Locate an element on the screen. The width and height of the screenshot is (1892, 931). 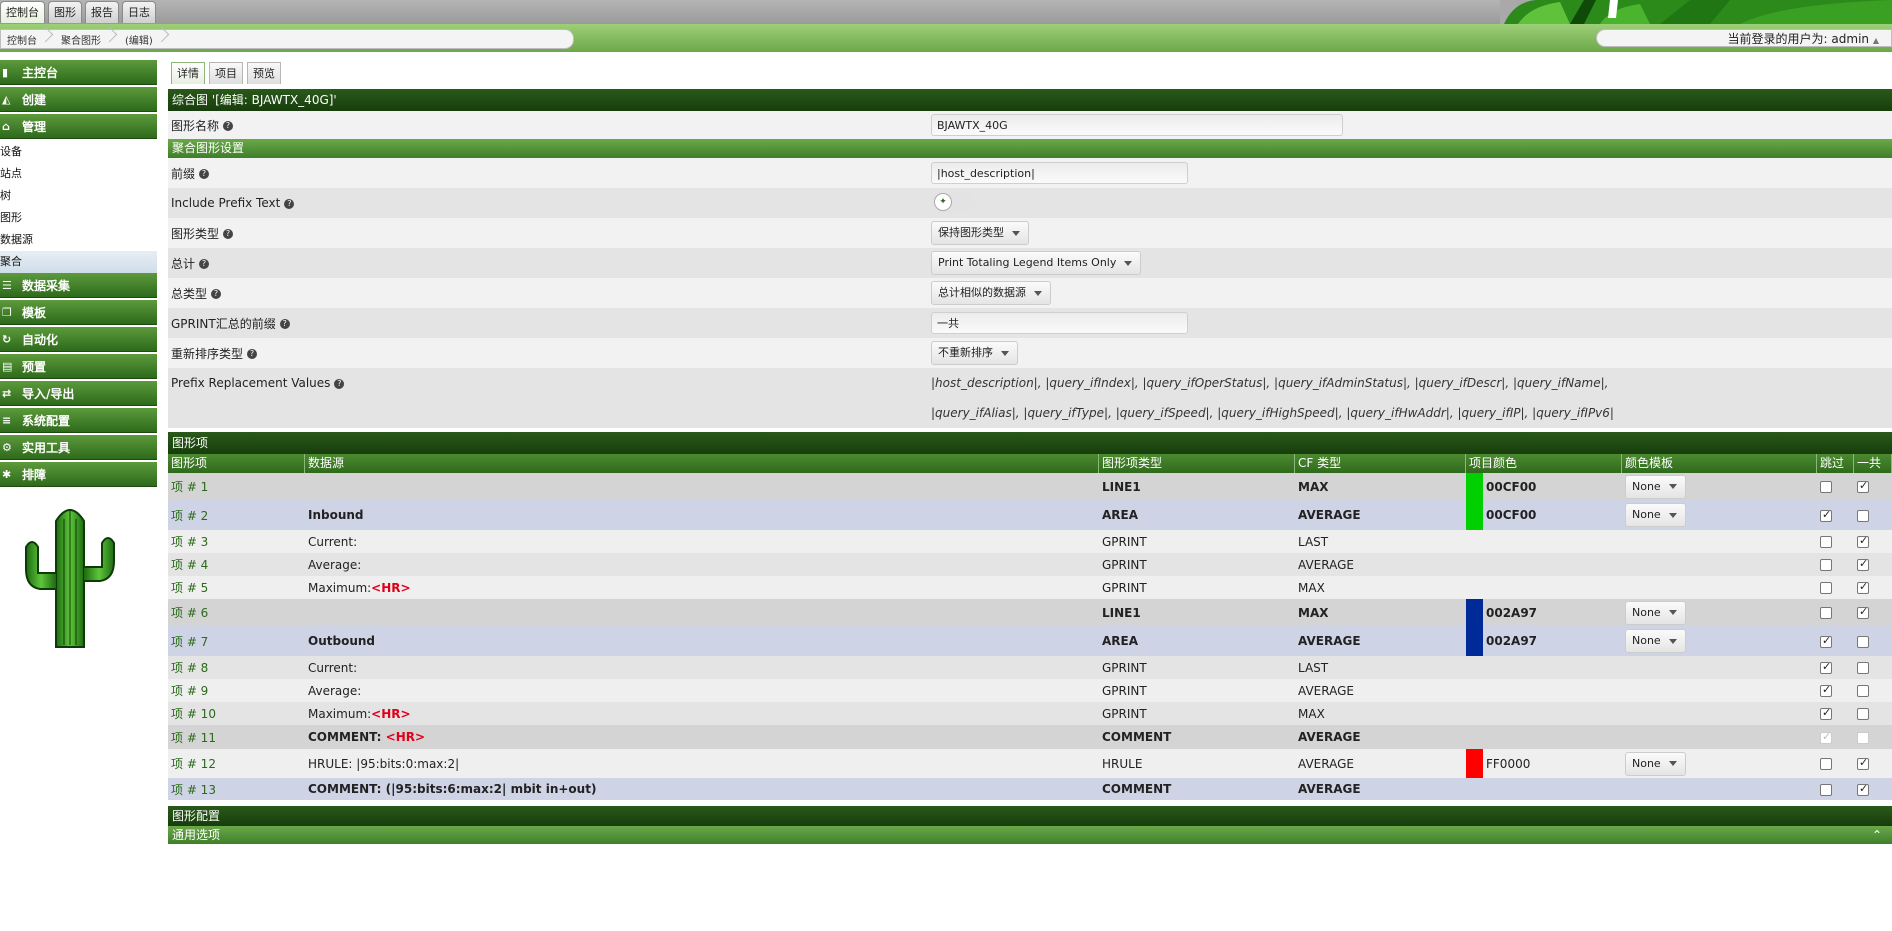
table-row: 项 # 1 LINE1 MAX 00CF00 None is located at coordinates (1030, 486).